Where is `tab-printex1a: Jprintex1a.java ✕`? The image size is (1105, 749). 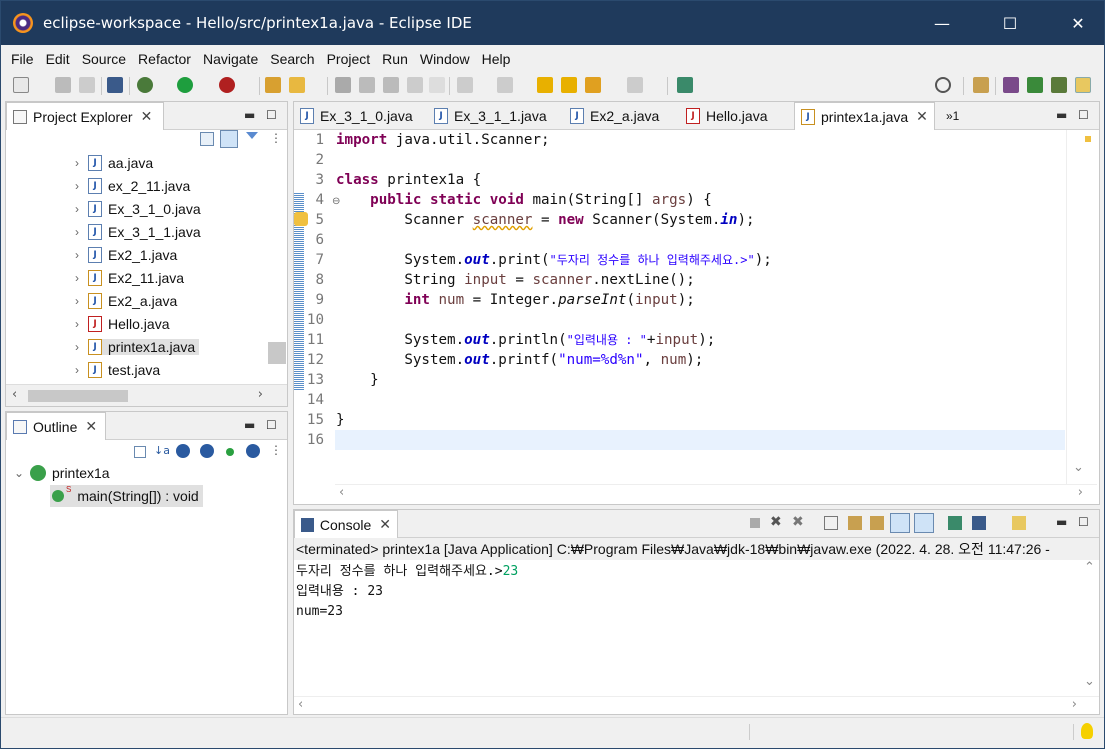 tab-printex1a: Jprintex1a.java ✕ is located at coordinates (864, 116).